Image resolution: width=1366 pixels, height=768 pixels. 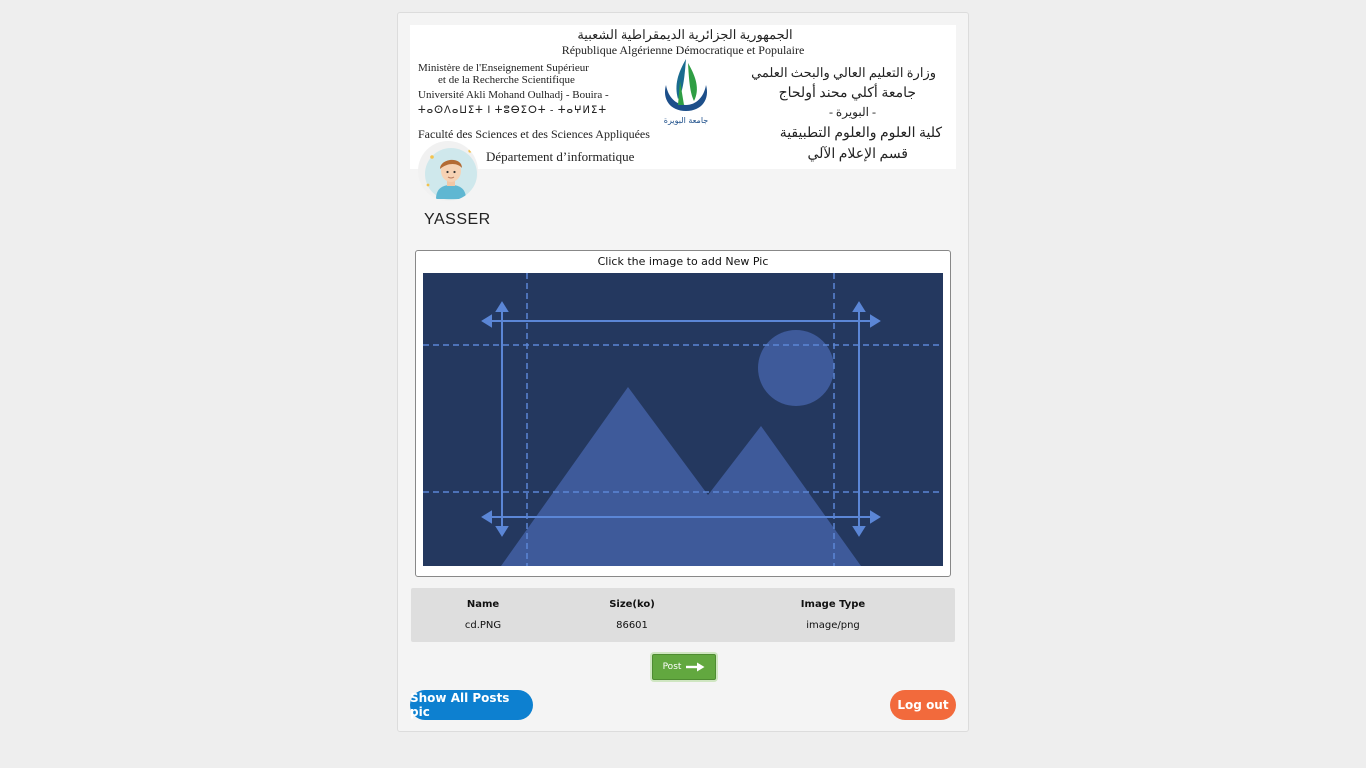 I want to click on table-header-size: Size(ko), so click(x=632, y=604).